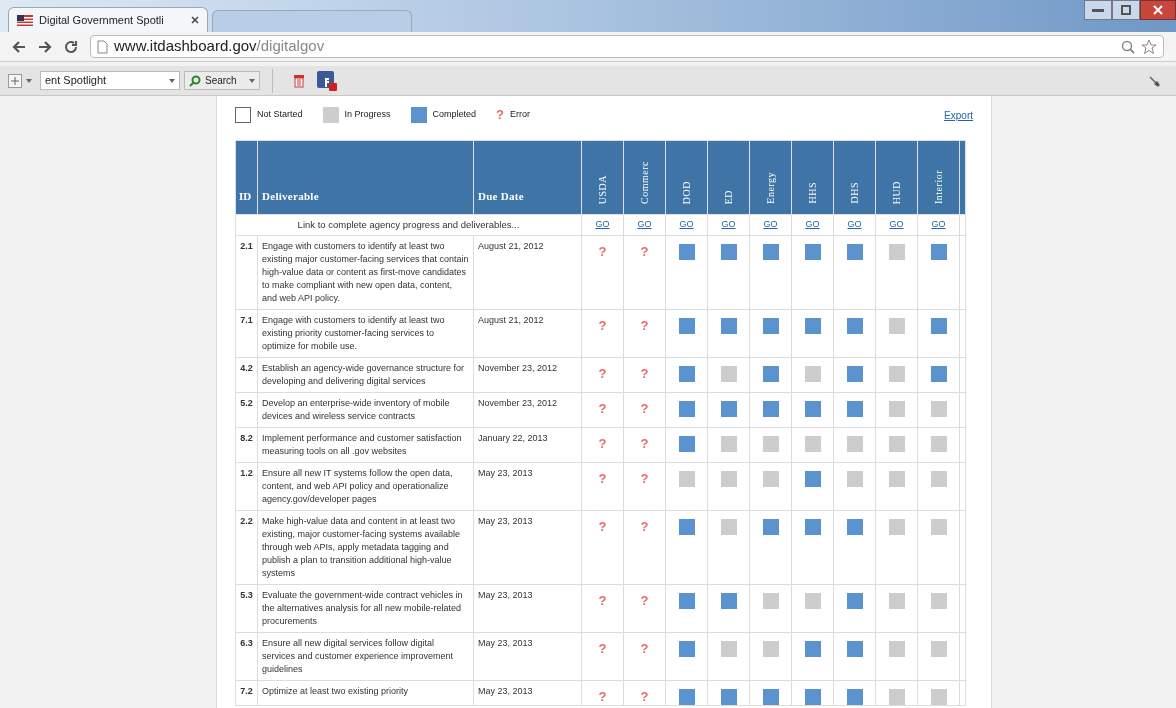 The height and width of the screenshot is (708, 1176). What do you see at coordinates (45, 46) in the screenshot?
I see `forward-icon` at bounding box center [45, 46].